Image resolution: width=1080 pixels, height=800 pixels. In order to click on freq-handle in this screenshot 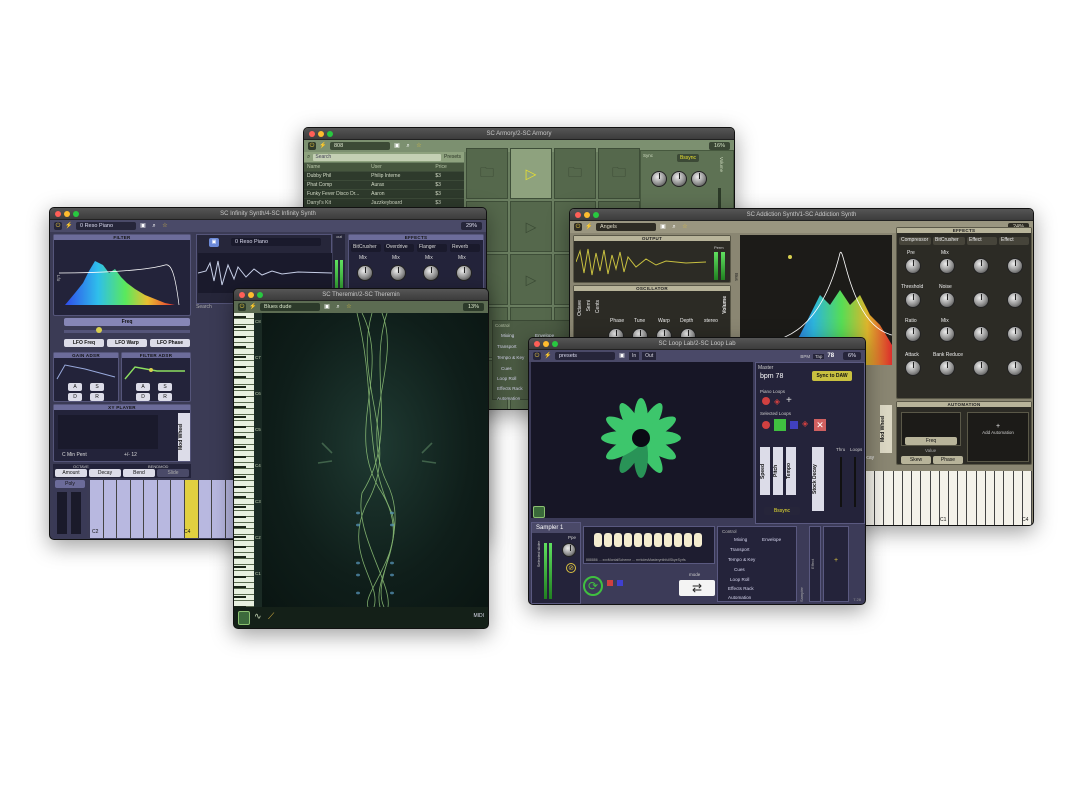, I will do `click(99, 330)`.